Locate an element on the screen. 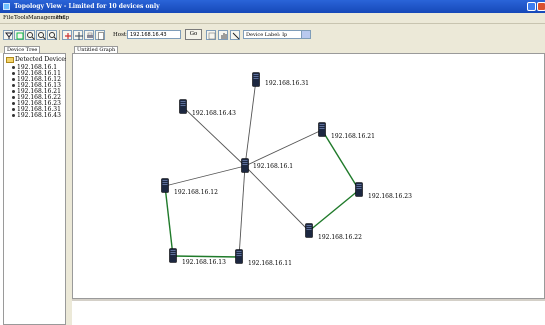 The width and height of the screenshot is (545, 325). document-button is located at coordinates (100, 35).